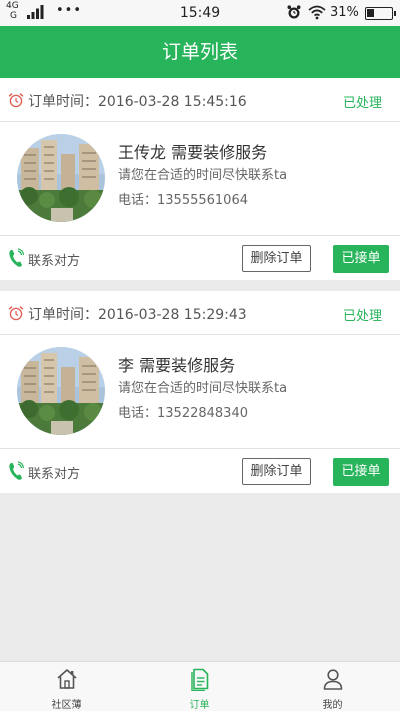  What do you see at coordinates (370, 13) in the screenshot?
I see `battery-level-fill` at bounding box center [370, 13].